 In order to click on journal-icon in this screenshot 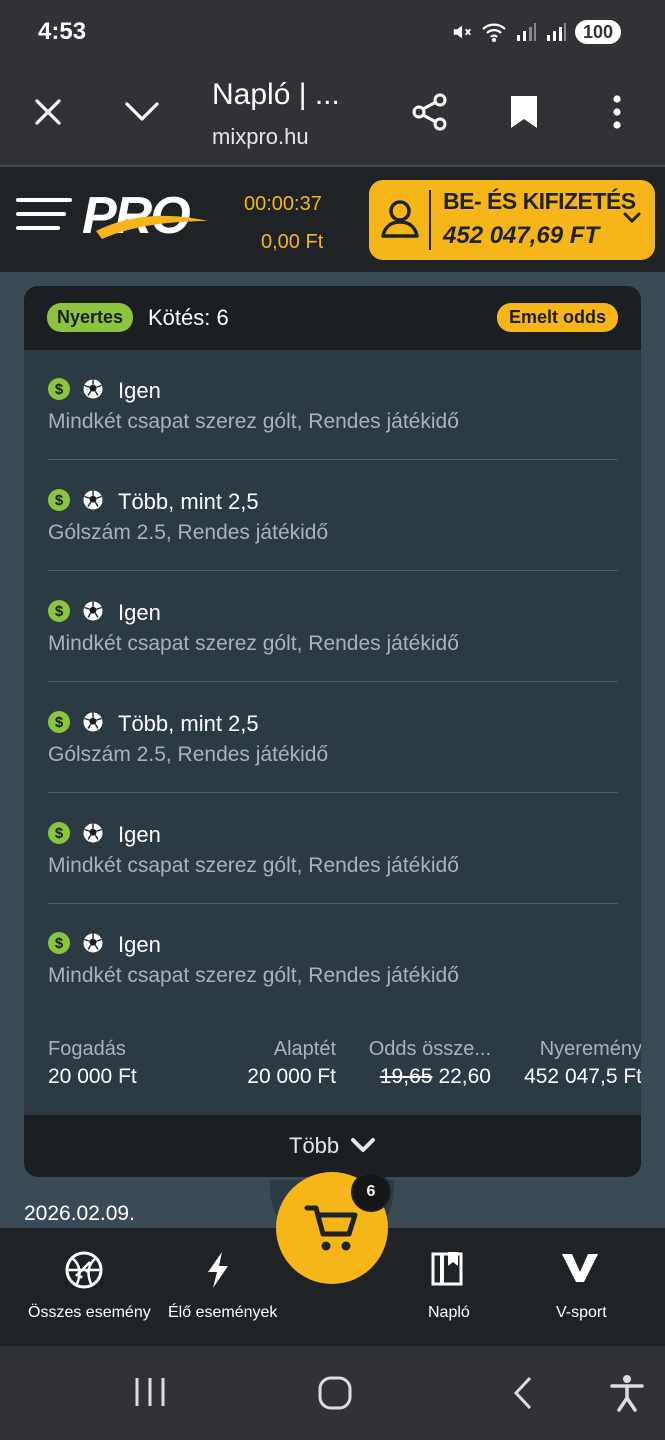, I will do `click(447, 1269)`.